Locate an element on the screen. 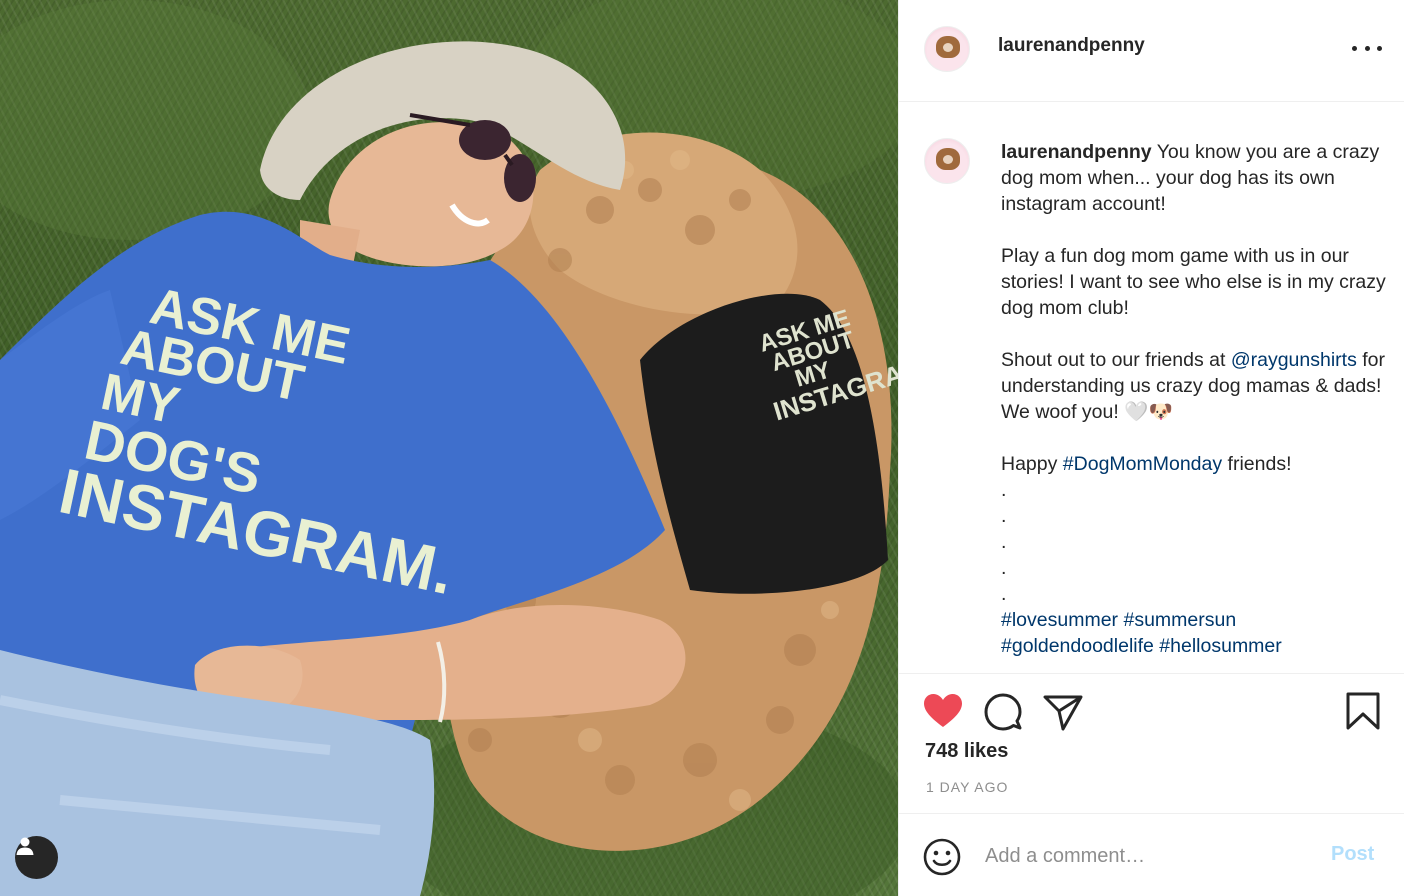 Image resolution: width=1404 pixels, height=896 pixels. comment-bar: Post is located at coordinates (1151, 854).